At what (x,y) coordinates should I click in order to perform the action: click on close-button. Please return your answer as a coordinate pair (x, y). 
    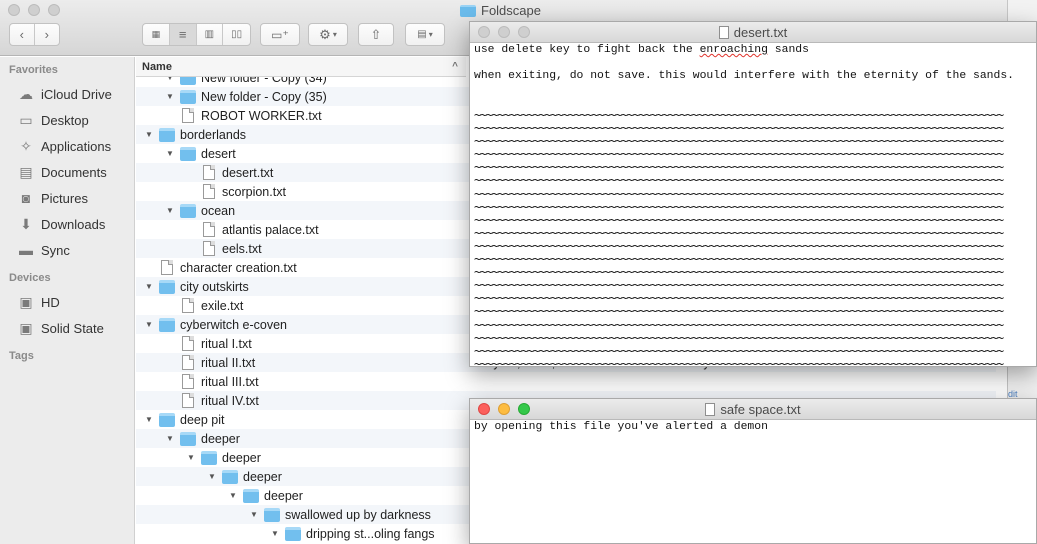
    Looking at the image, I should click on (14, 10).